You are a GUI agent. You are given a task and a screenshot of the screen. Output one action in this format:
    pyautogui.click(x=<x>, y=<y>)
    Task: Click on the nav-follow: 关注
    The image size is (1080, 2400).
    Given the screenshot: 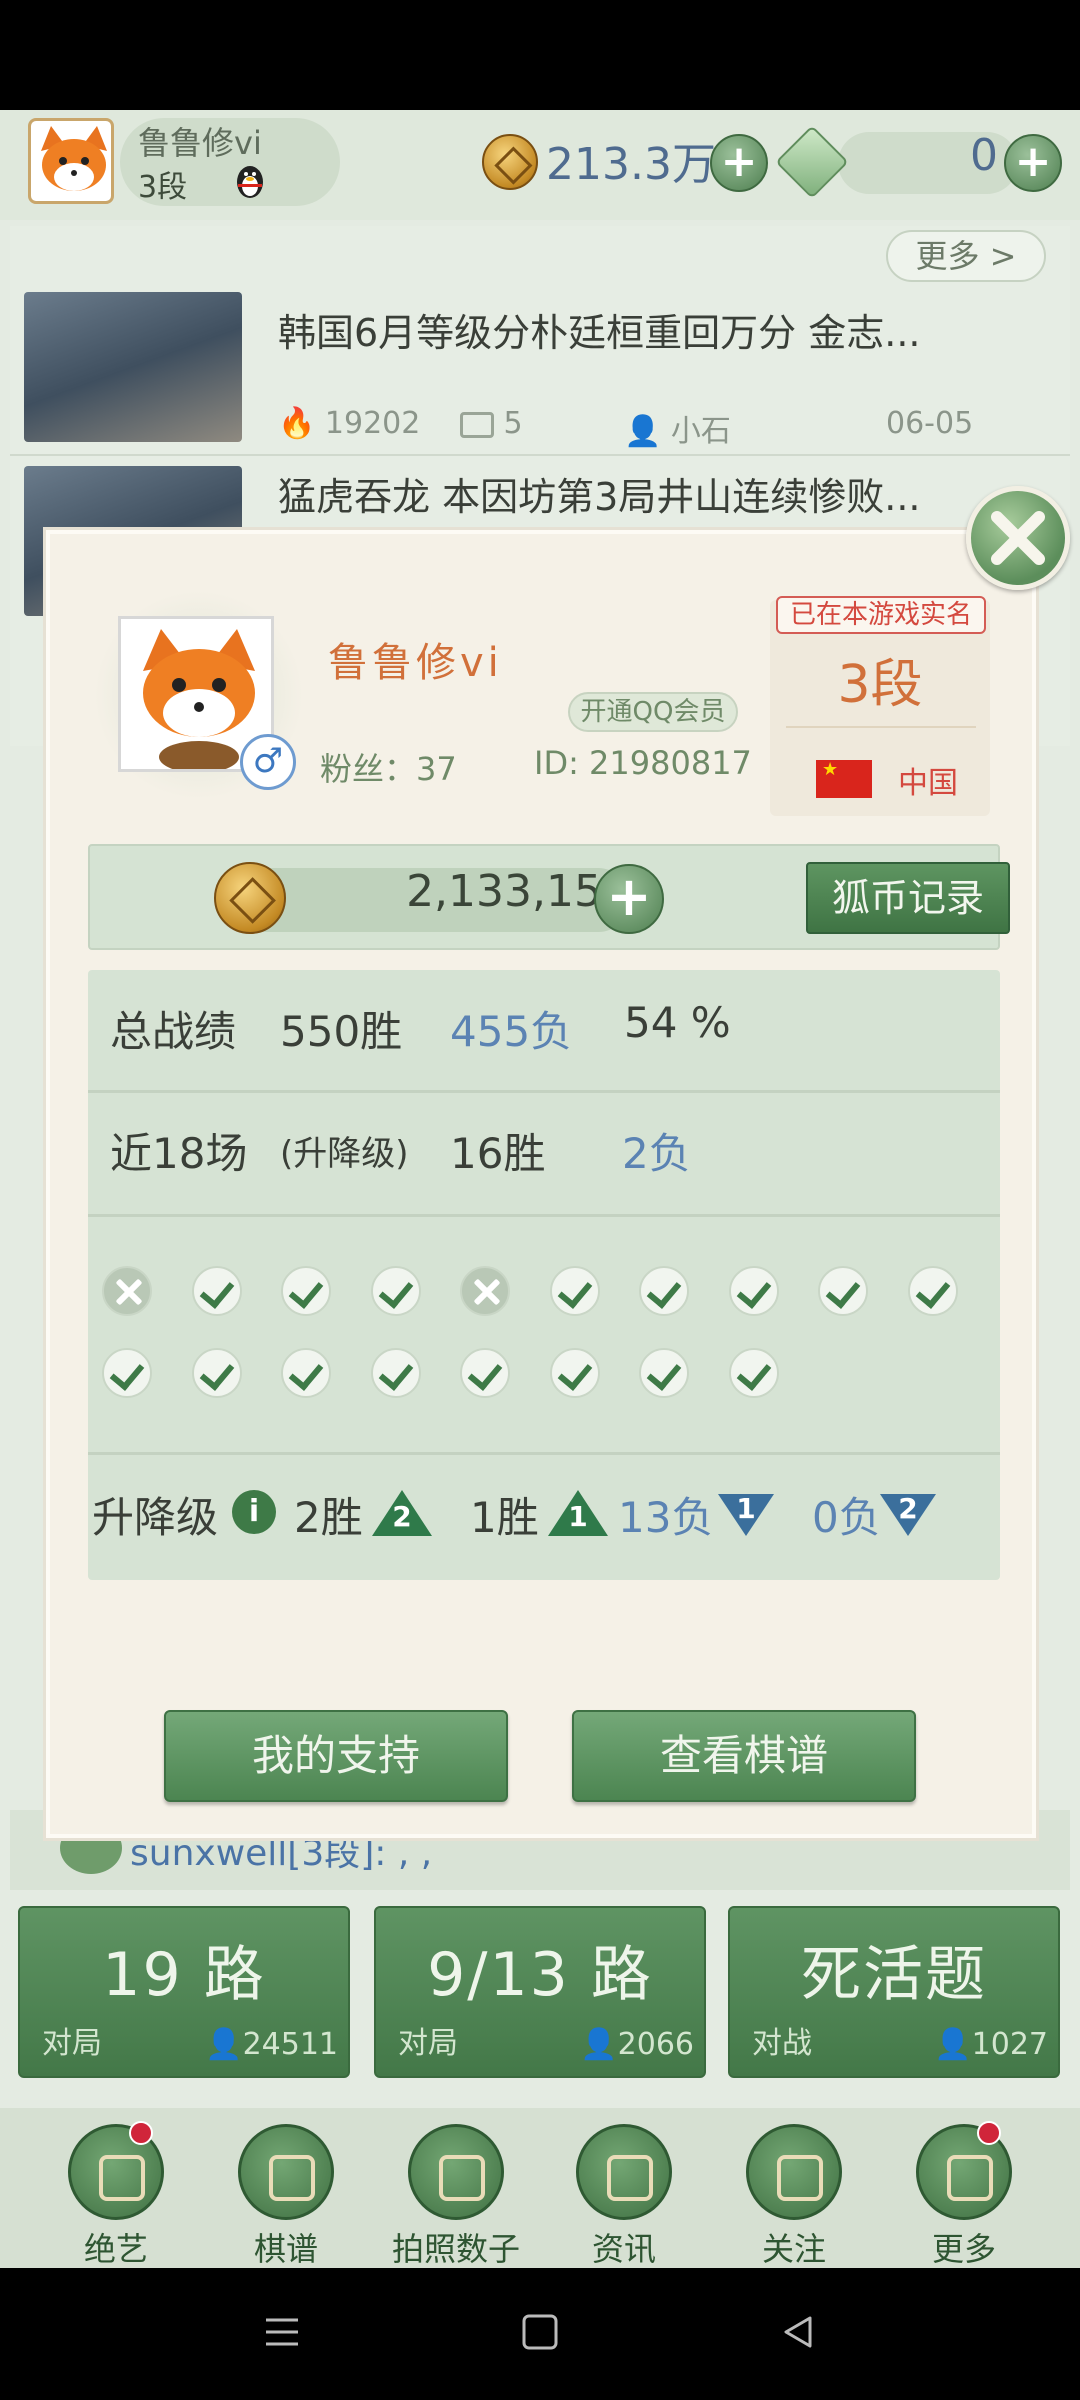 What is the action you would take?
    pyautogui.click(x=794, y=2196)
    